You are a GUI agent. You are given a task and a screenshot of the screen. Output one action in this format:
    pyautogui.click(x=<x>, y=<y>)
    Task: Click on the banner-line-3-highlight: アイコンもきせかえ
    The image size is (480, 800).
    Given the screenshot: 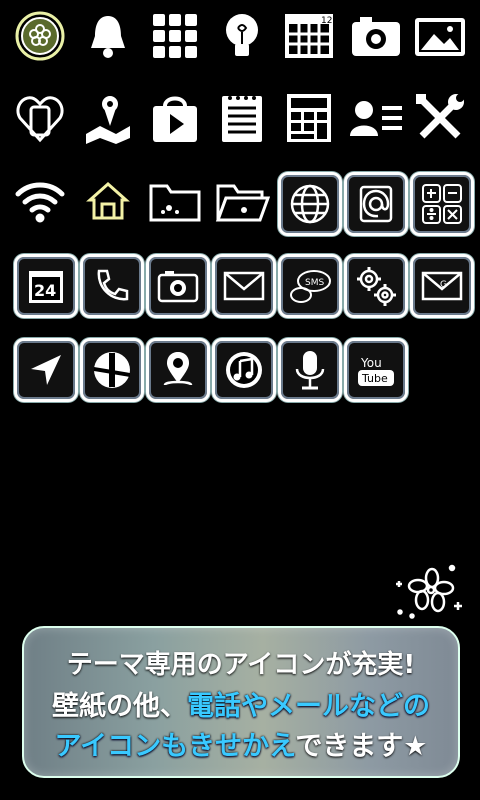 What is the action you would take?
    pyautogui.click(x=175, y=746)
    